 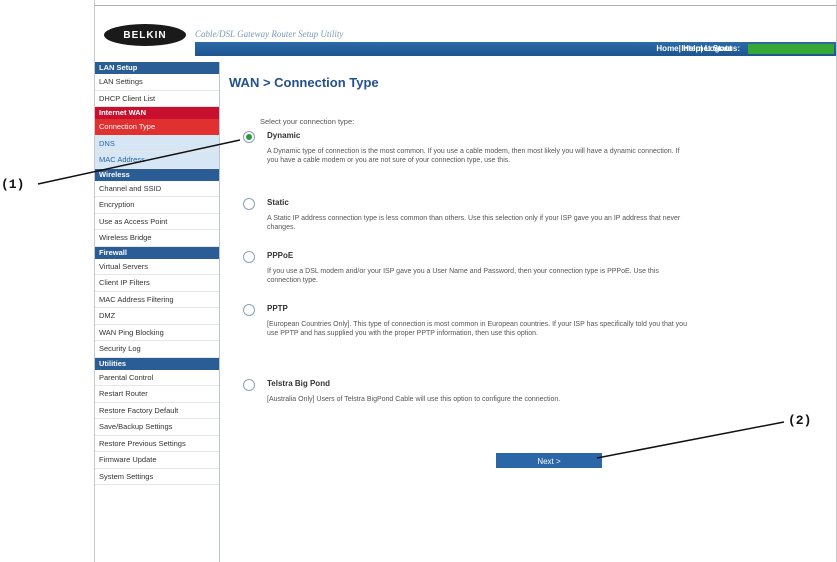 What do you see at coordinates (800, 420) in the screenshot?
I see `callout-label-2: (2)` at bounding box center [800, 420].